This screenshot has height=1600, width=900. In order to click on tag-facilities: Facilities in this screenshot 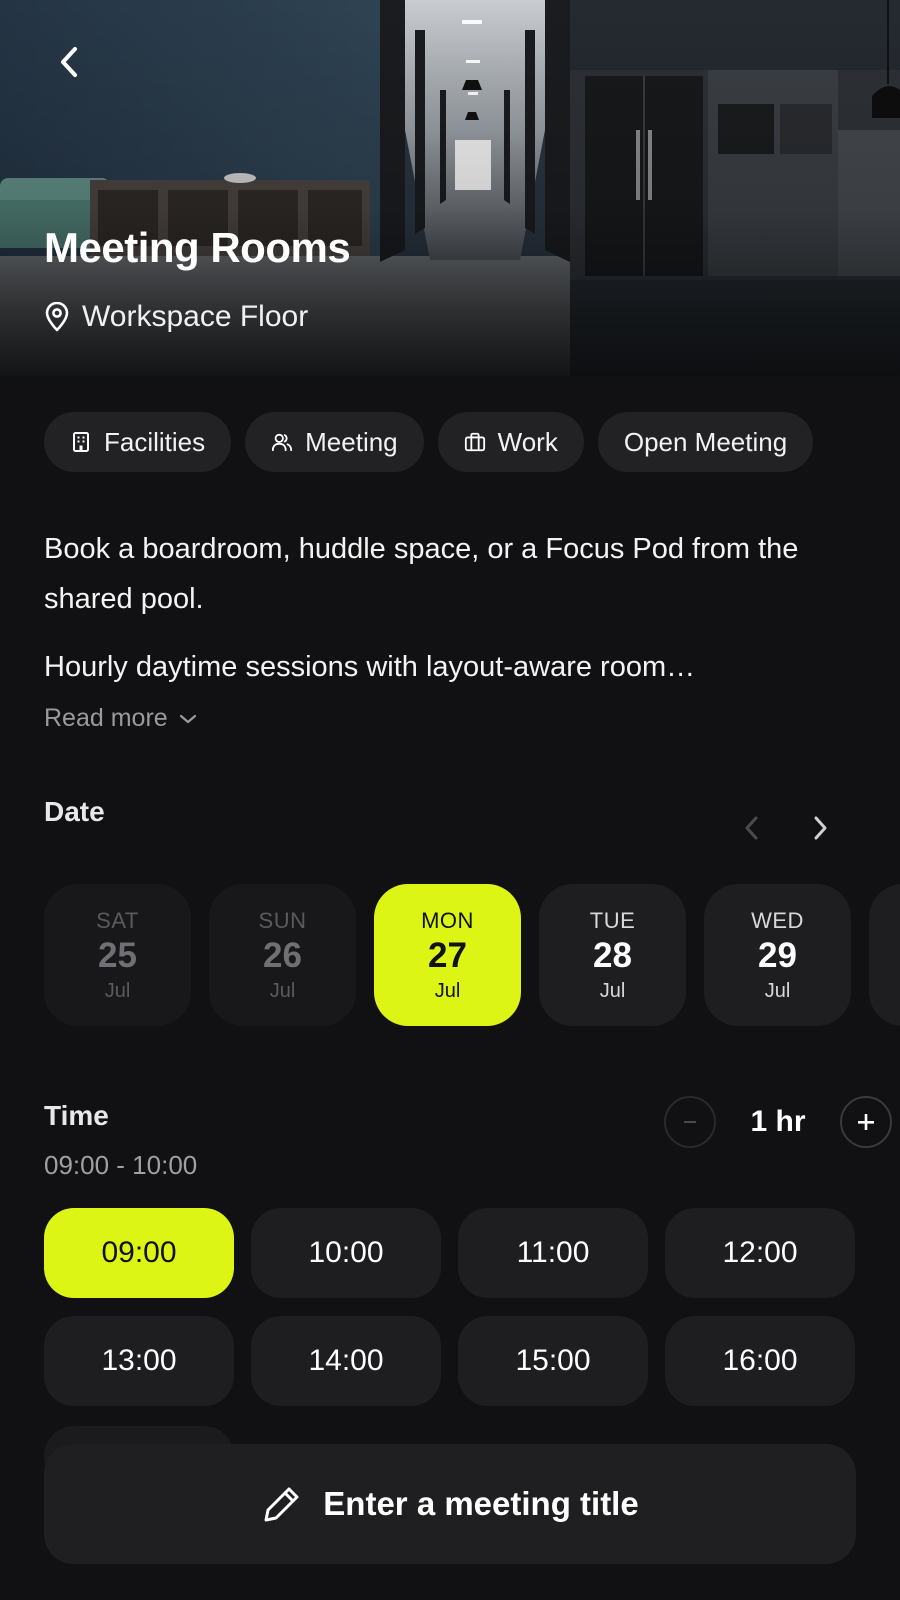, I will do `click(138, 442)`.